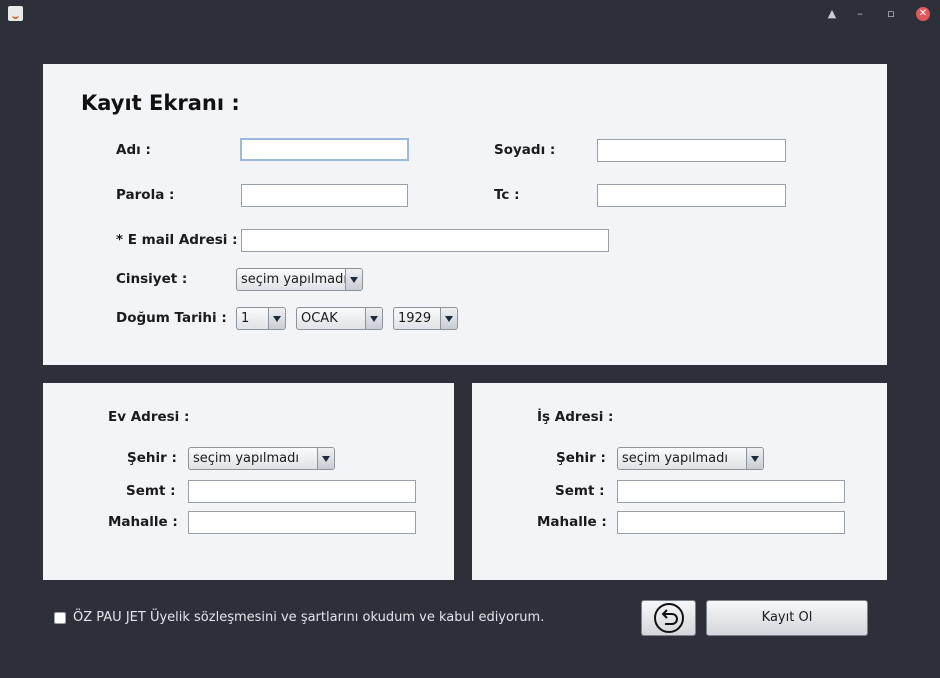 This screenshot has height=678, width=940. I want to click on page-title: Kayıt Ekranı :, so click(160, 103).